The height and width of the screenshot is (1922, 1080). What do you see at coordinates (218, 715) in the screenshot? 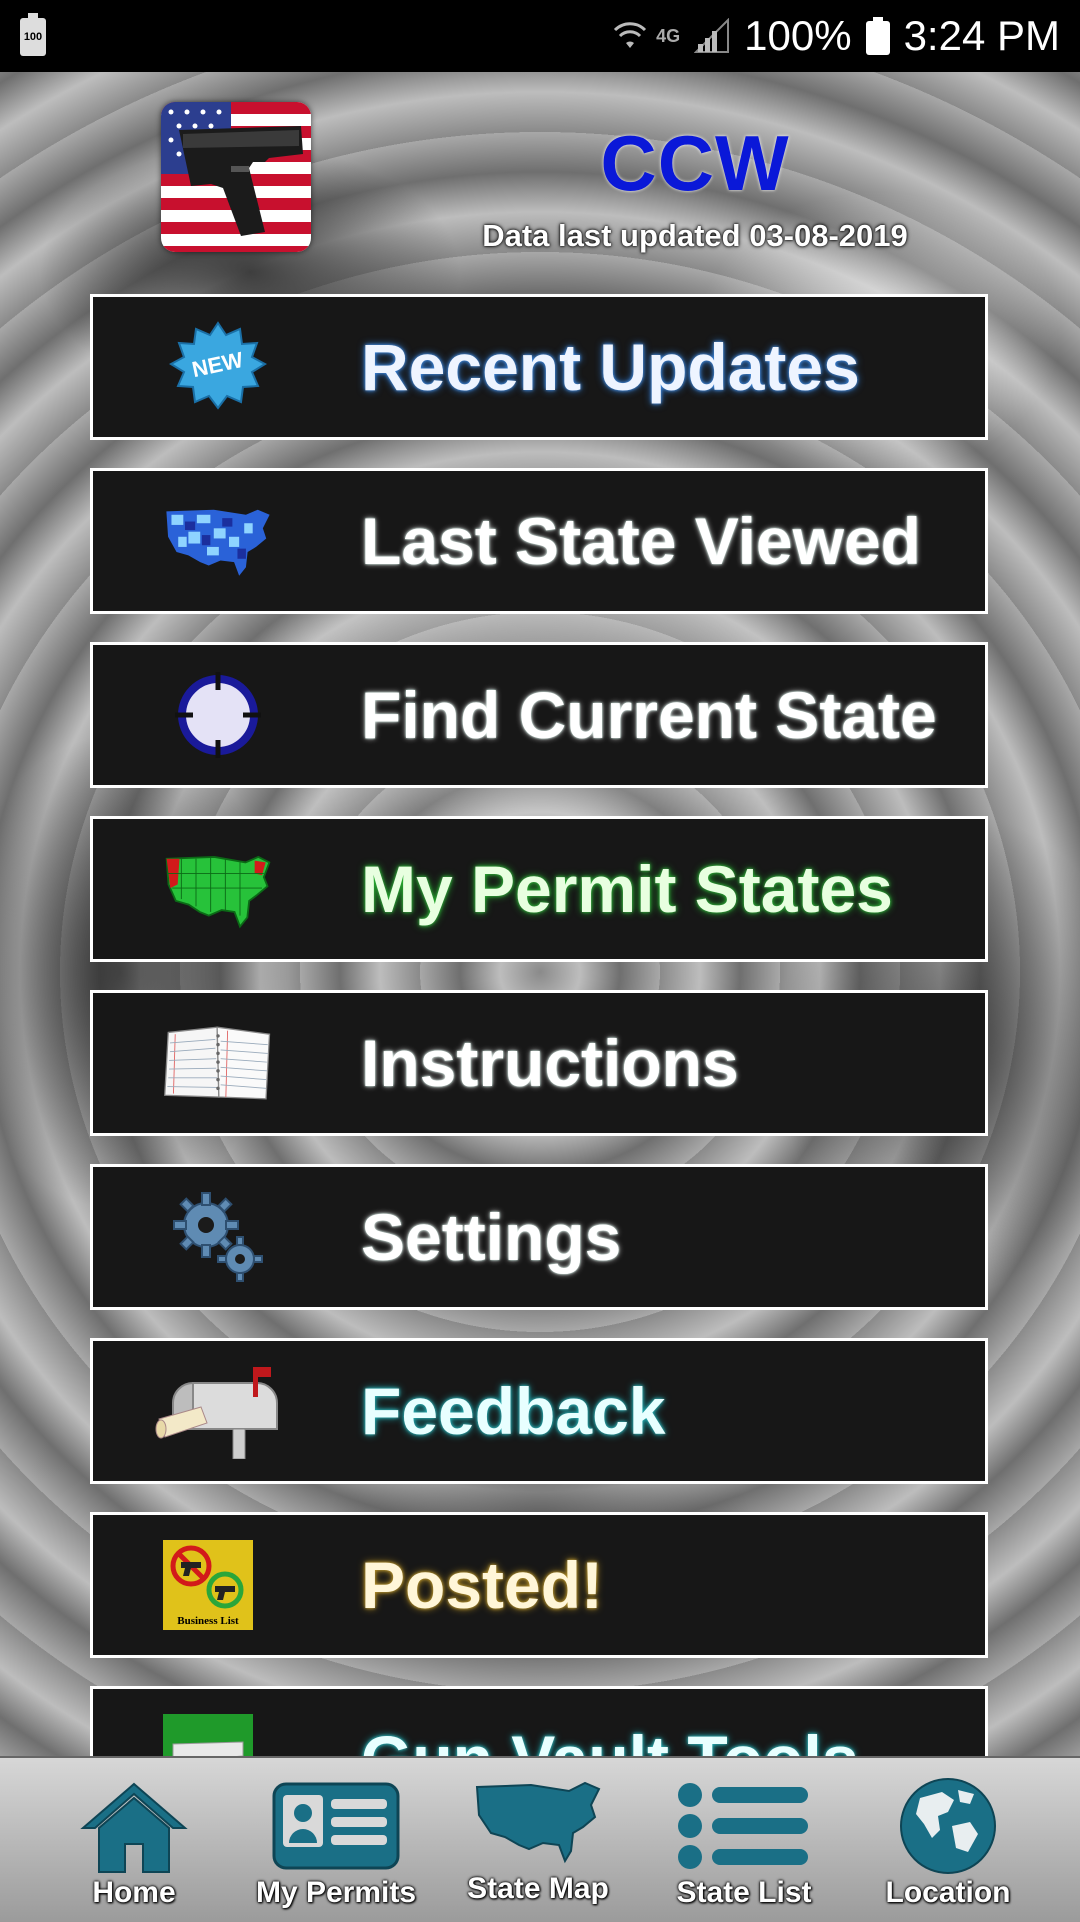
I see `crosshair-icon` at bounding box center [218, 715].